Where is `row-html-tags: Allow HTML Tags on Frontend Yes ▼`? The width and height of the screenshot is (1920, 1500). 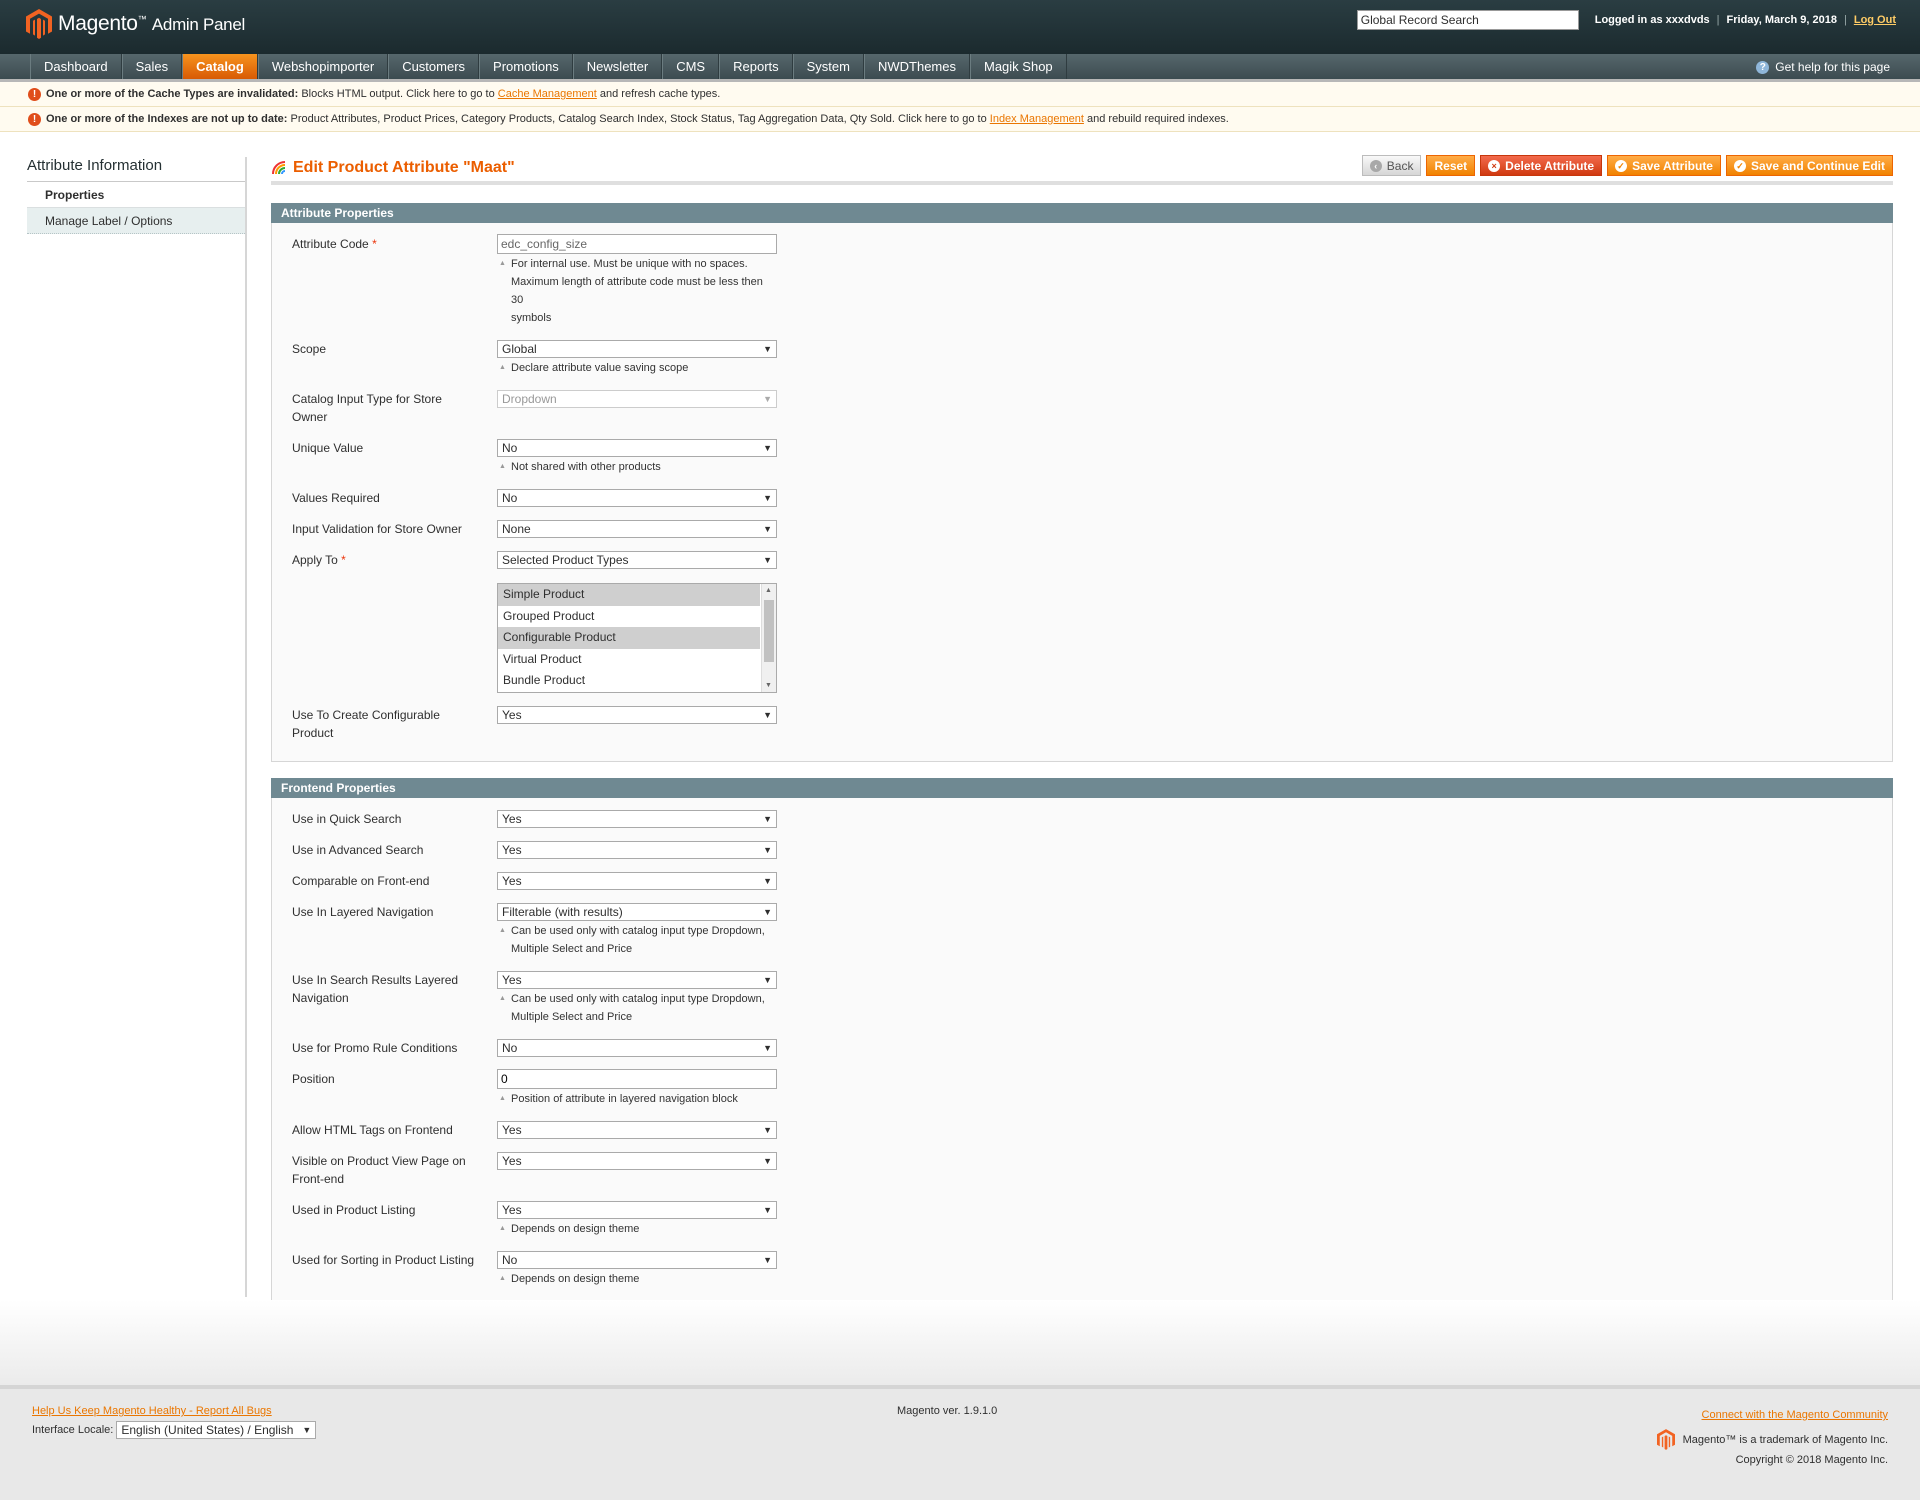 row-html-tags: Allow HTML Tags on Frontend Yes ▼ is located at coordinates (1092, 1128).